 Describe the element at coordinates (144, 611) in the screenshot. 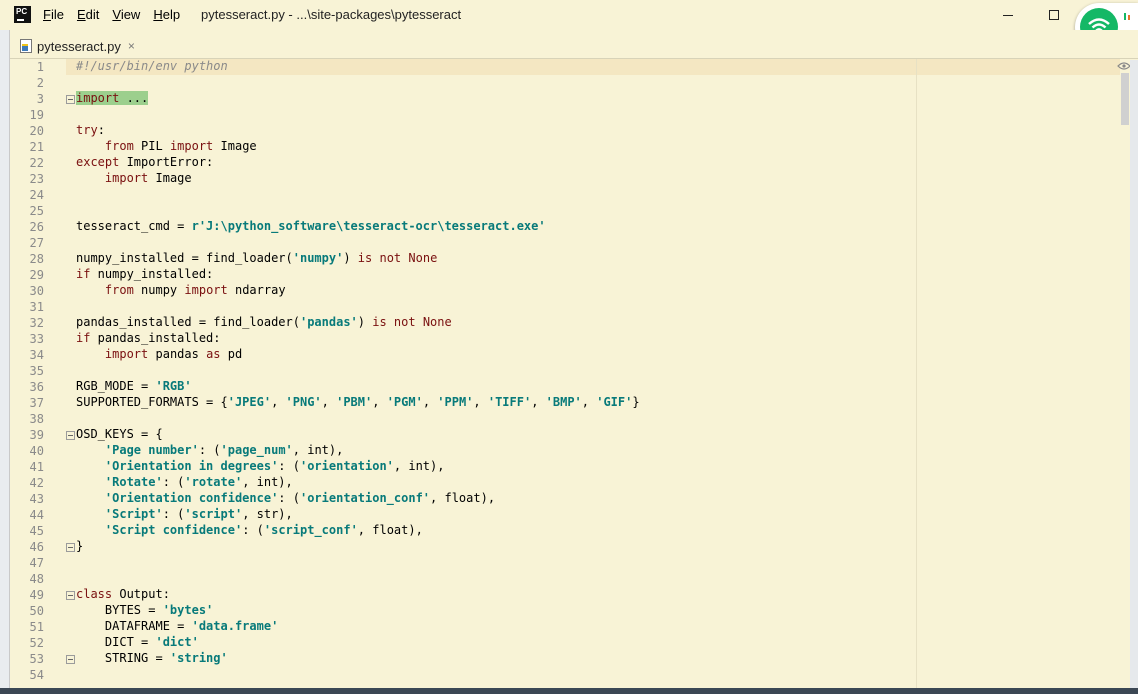

I see `code-line: BYTES = 'bytes'` at that location.